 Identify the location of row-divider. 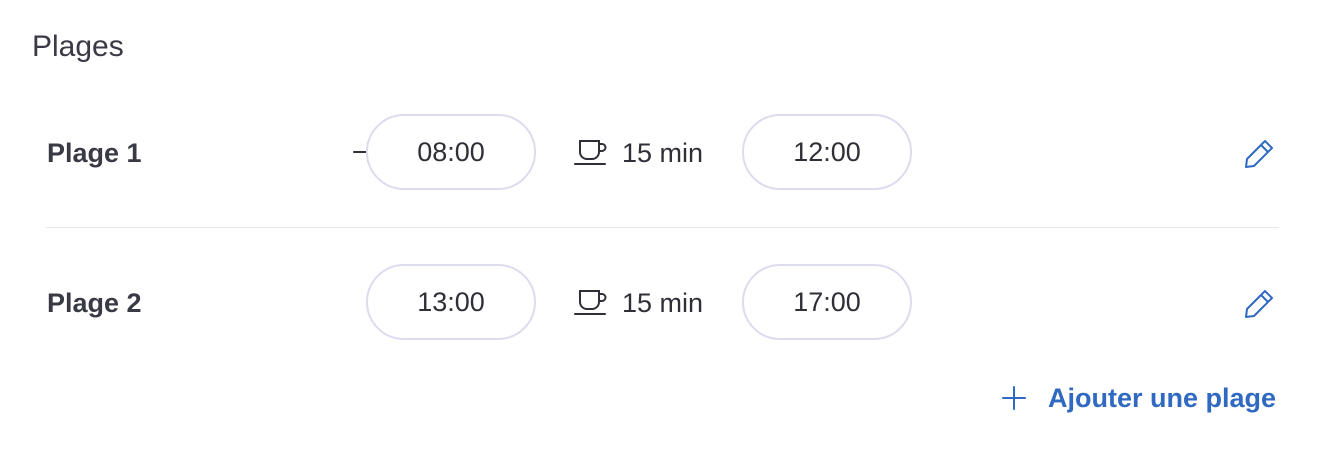
(662, 227).